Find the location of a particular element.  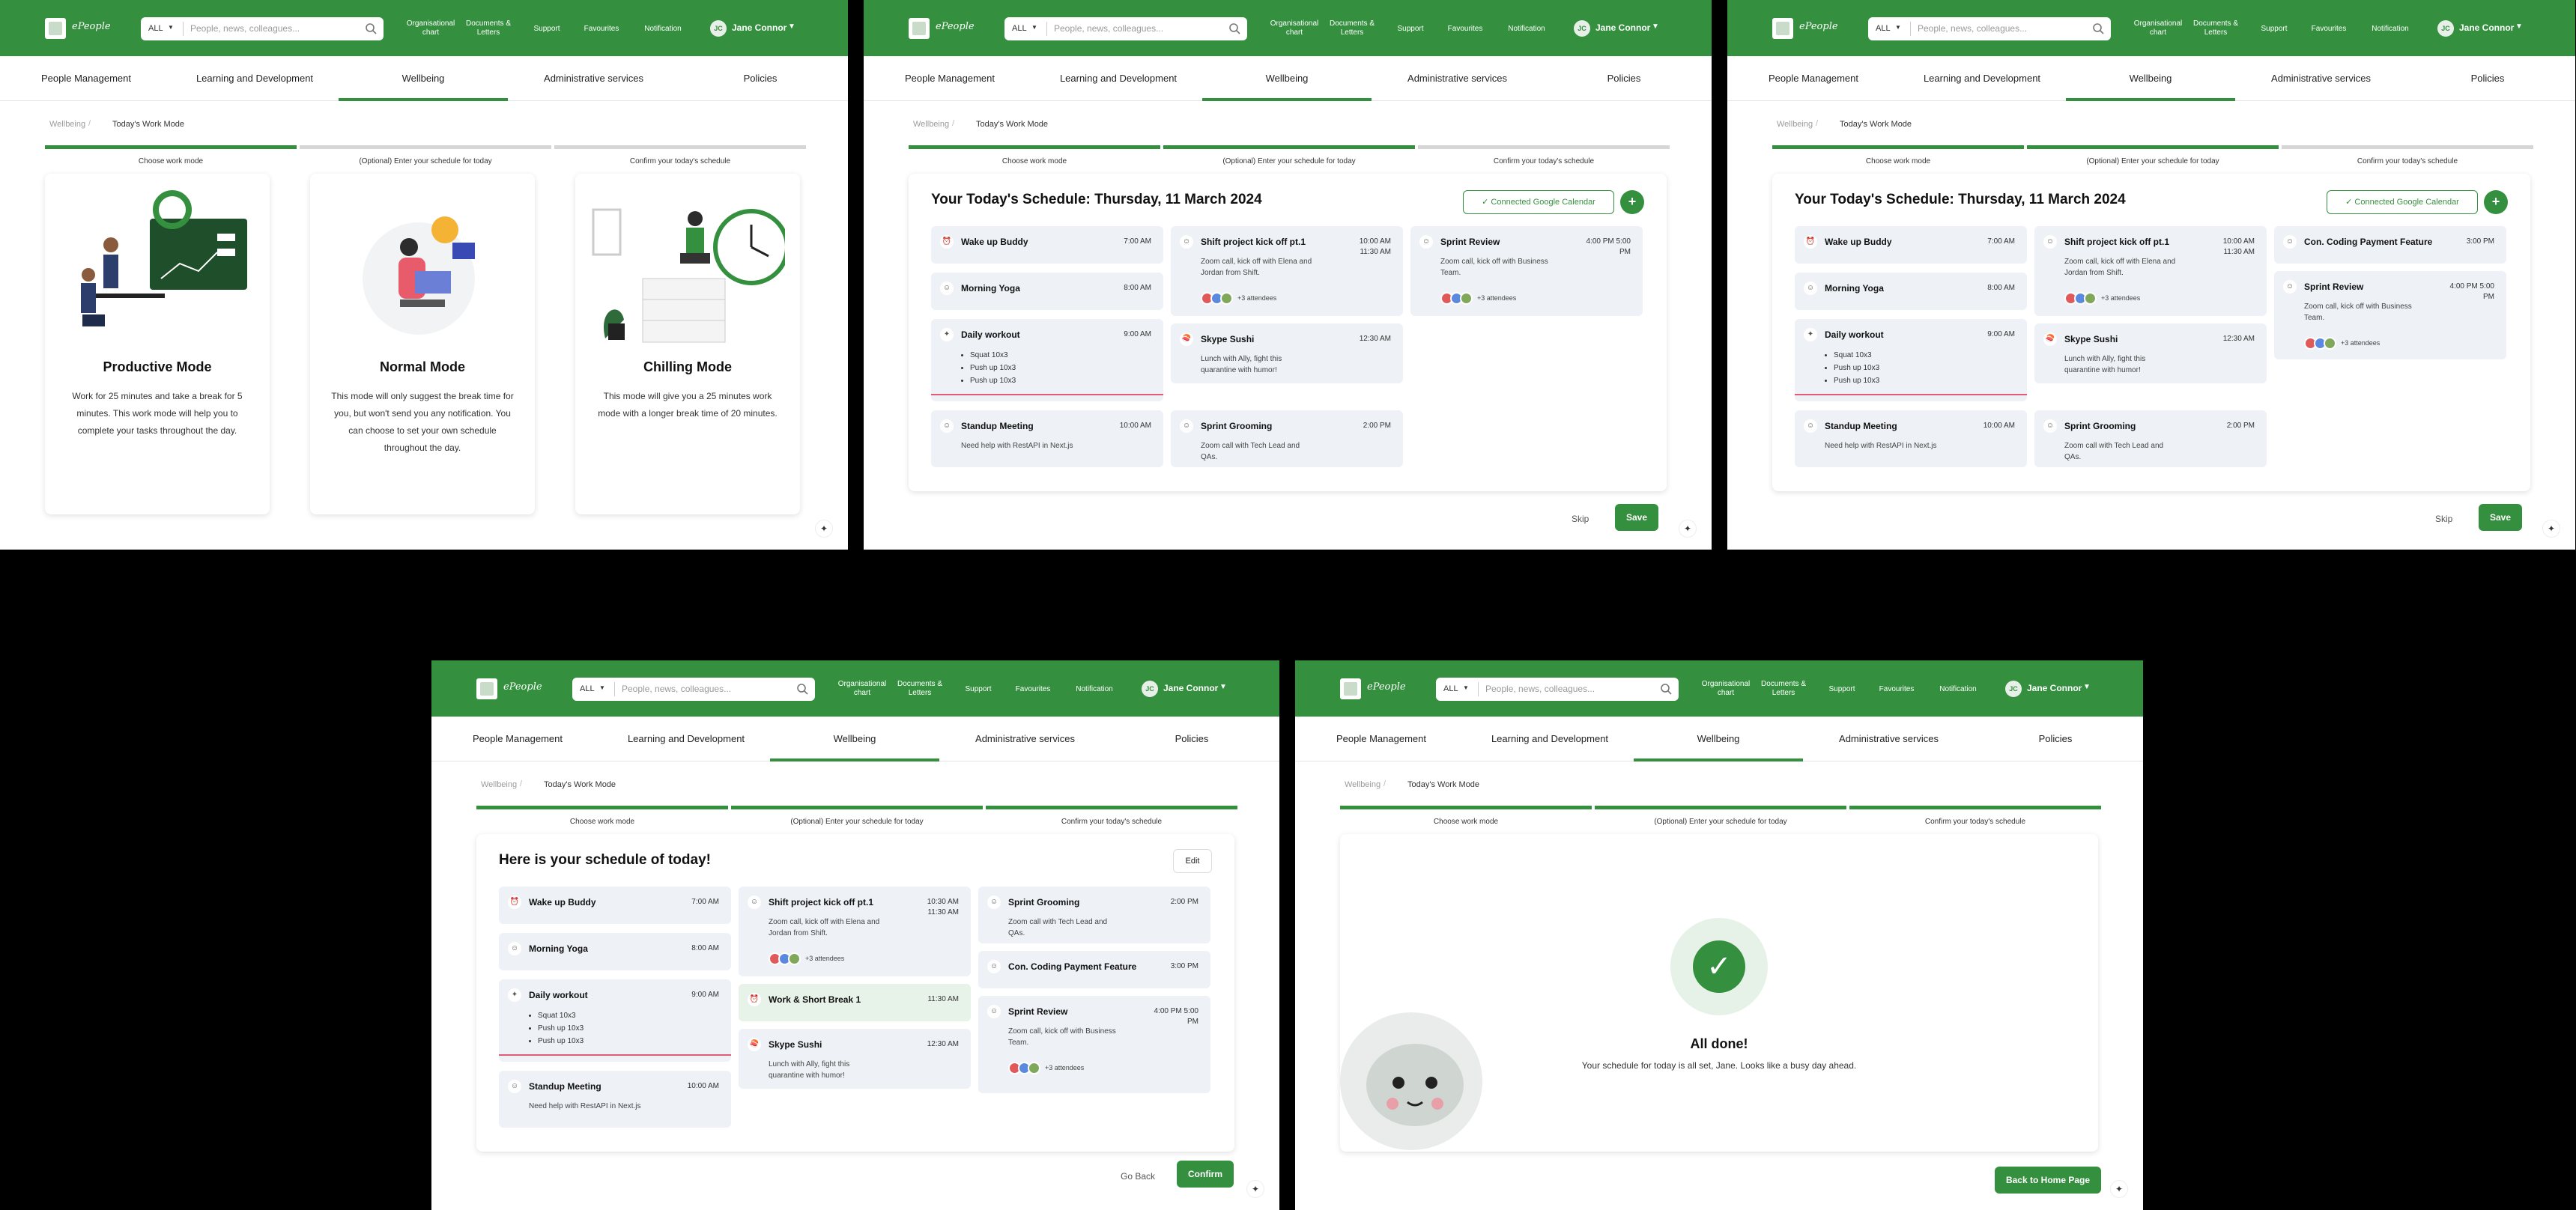

back-home-button: Back to Home Page is located at coordinates (2048, 1180).